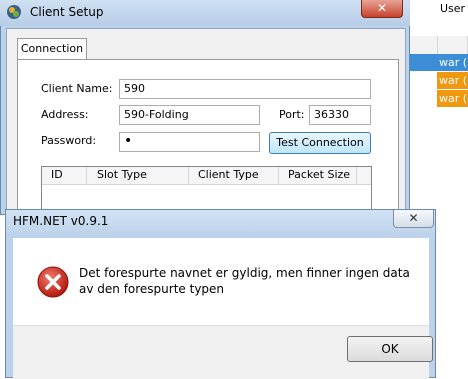  I want to click on column-header-id: ID, so click(57, 174).